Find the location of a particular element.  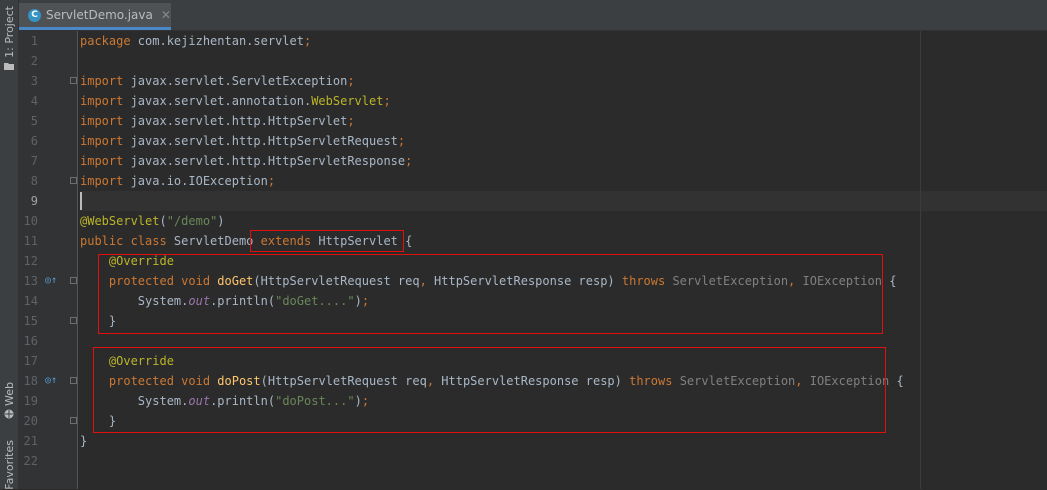

tool-window-strip: 1: Project Web Favorites is located at coordinates (9, 245).